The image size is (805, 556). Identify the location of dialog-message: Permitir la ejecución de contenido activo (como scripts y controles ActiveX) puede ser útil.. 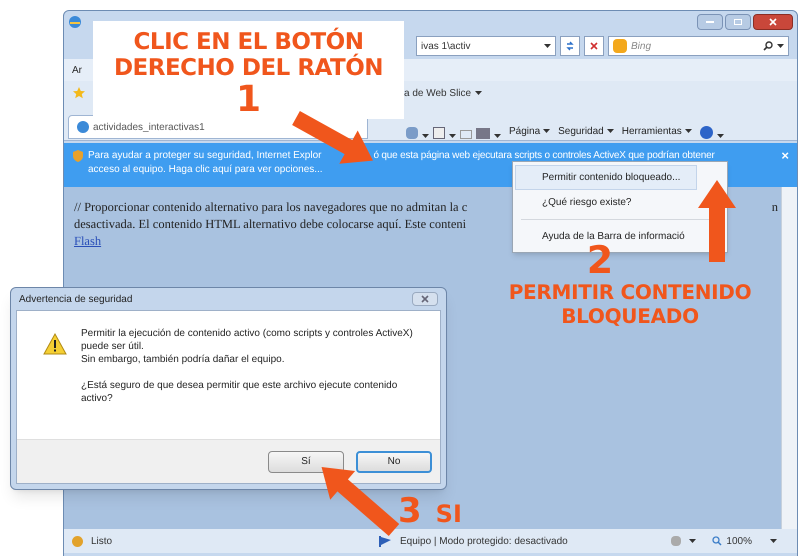
(247, 340).